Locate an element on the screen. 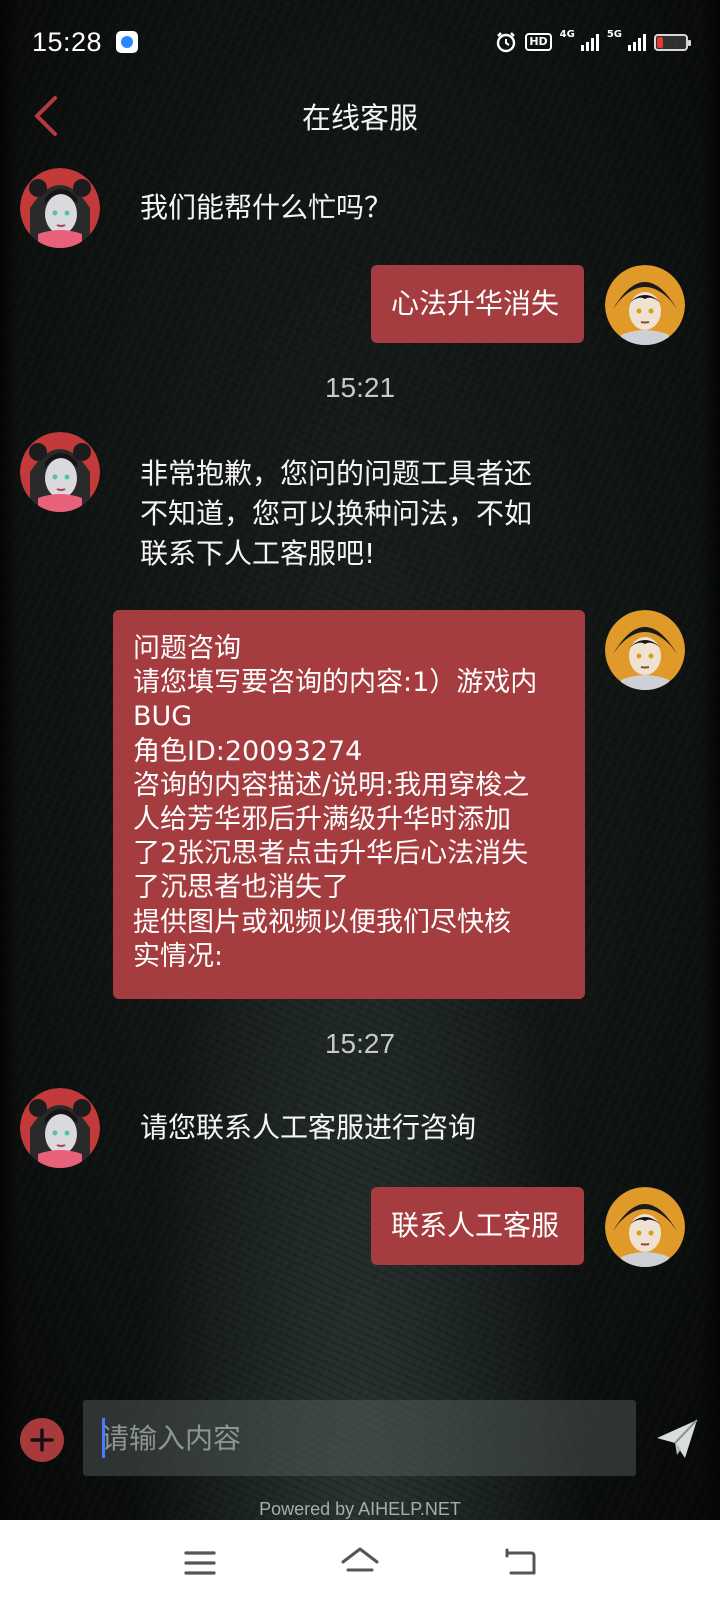 This screenshot has height=1605, width=720. home-button is located at coordinates (360, 1563).